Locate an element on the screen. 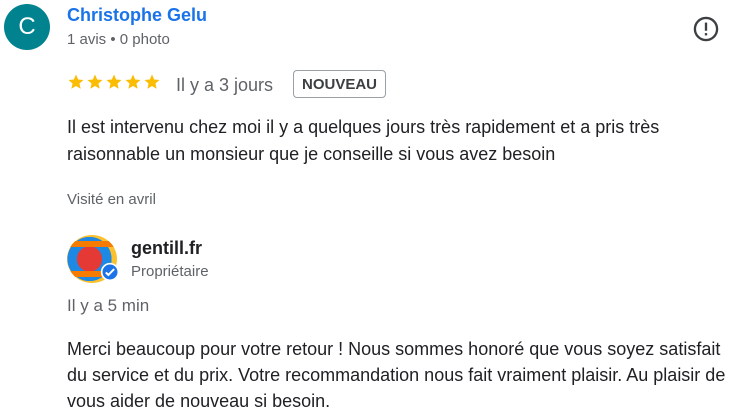 The image size is (741, 417). star-rating is located at coordinates (114, 82).